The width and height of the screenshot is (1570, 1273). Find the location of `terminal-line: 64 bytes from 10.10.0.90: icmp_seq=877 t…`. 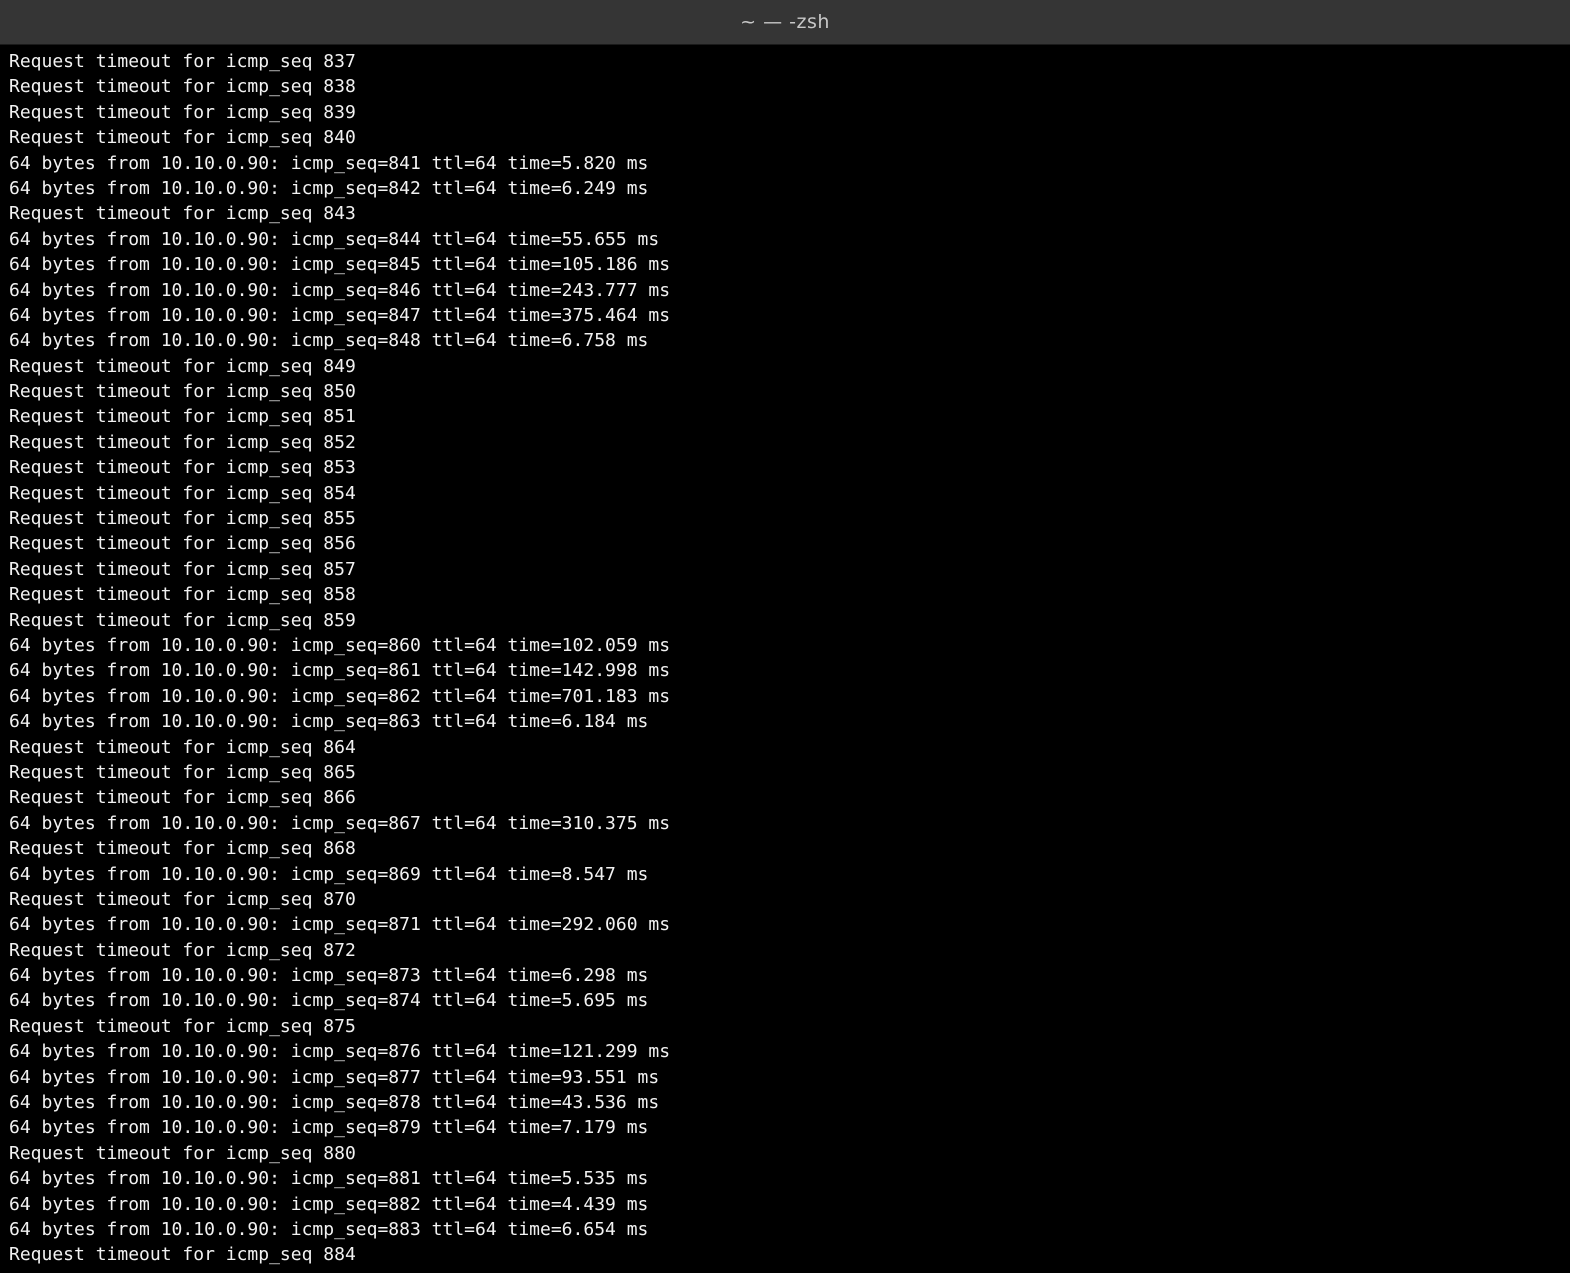

terminal-line: 64 bytes from 10.10.0.90: icmp_seq=877 t… is located at coordinates (334, 1077).